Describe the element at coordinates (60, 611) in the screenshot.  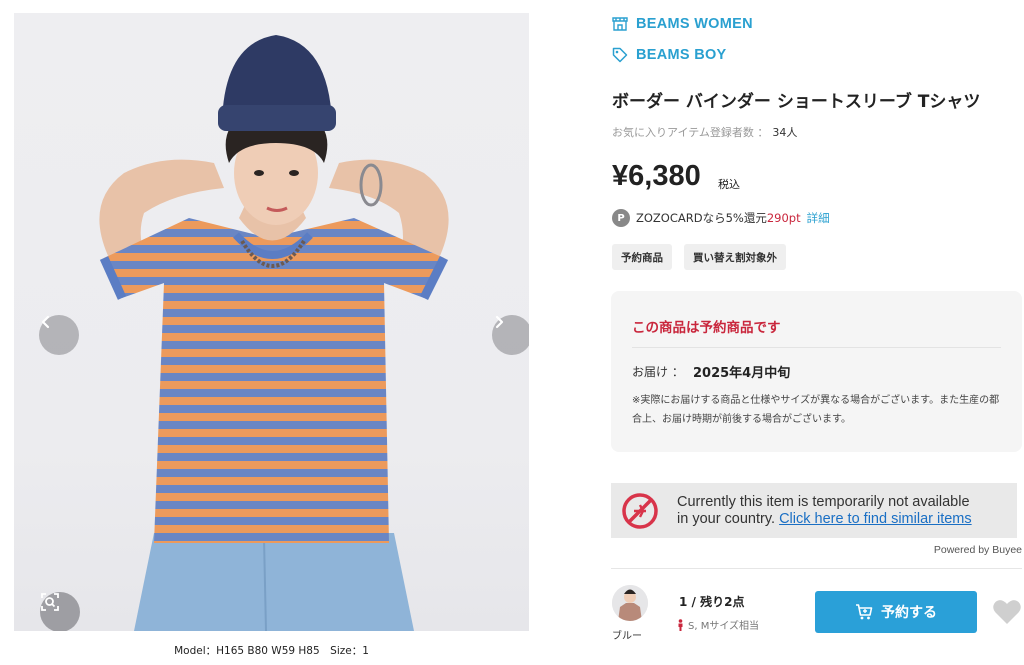
I see `zoom-button` at that location.